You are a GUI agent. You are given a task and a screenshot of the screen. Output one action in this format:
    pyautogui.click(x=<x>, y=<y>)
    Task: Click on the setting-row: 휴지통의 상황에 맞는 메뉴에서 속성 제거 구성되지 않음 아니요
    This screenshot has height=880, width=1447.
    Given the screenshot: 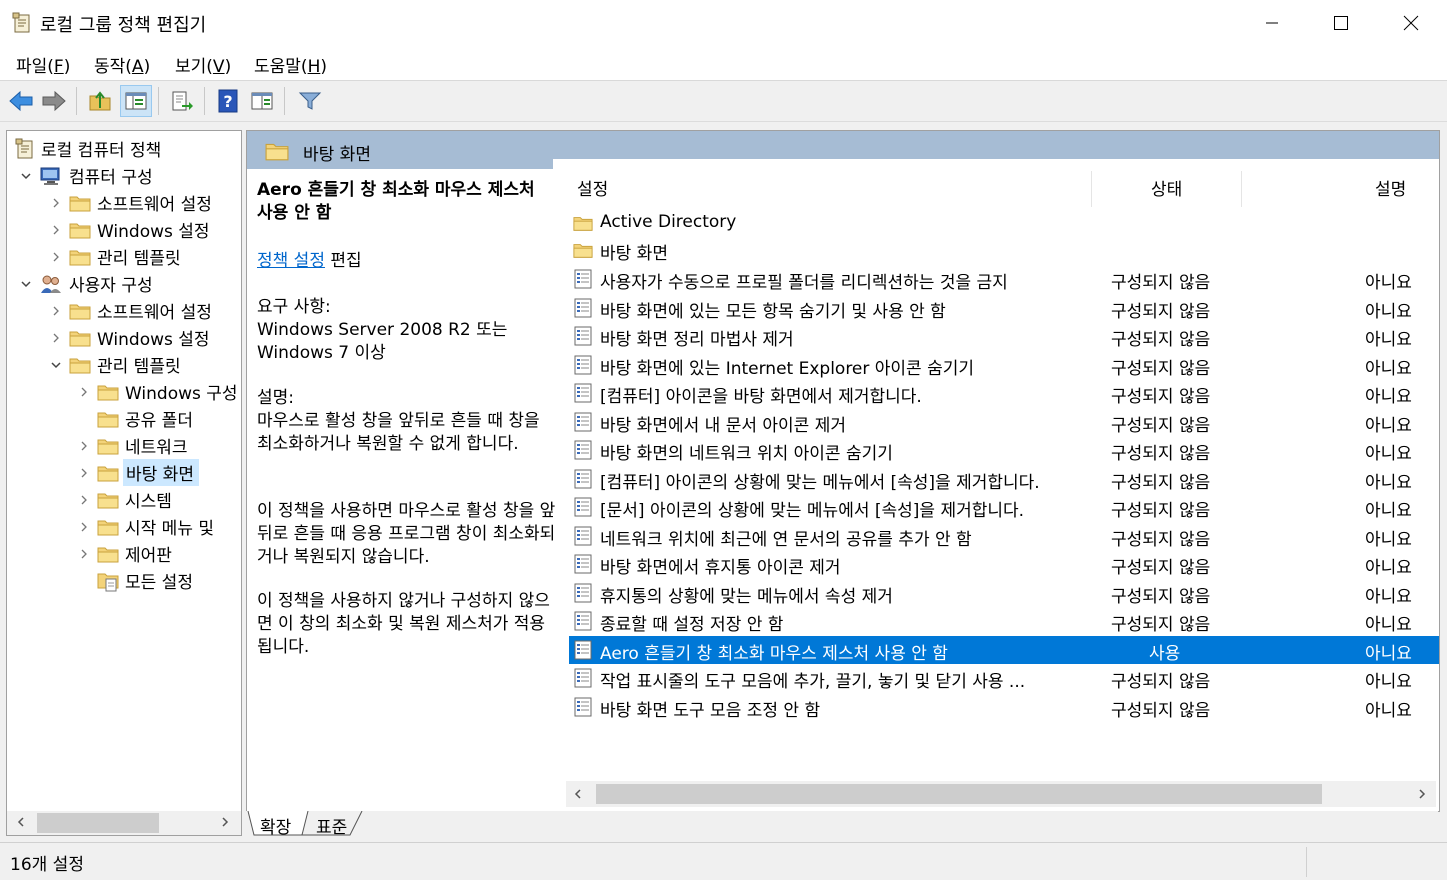 What is the action you would take?
    pyautogui.click(x=1004, y=593)
    